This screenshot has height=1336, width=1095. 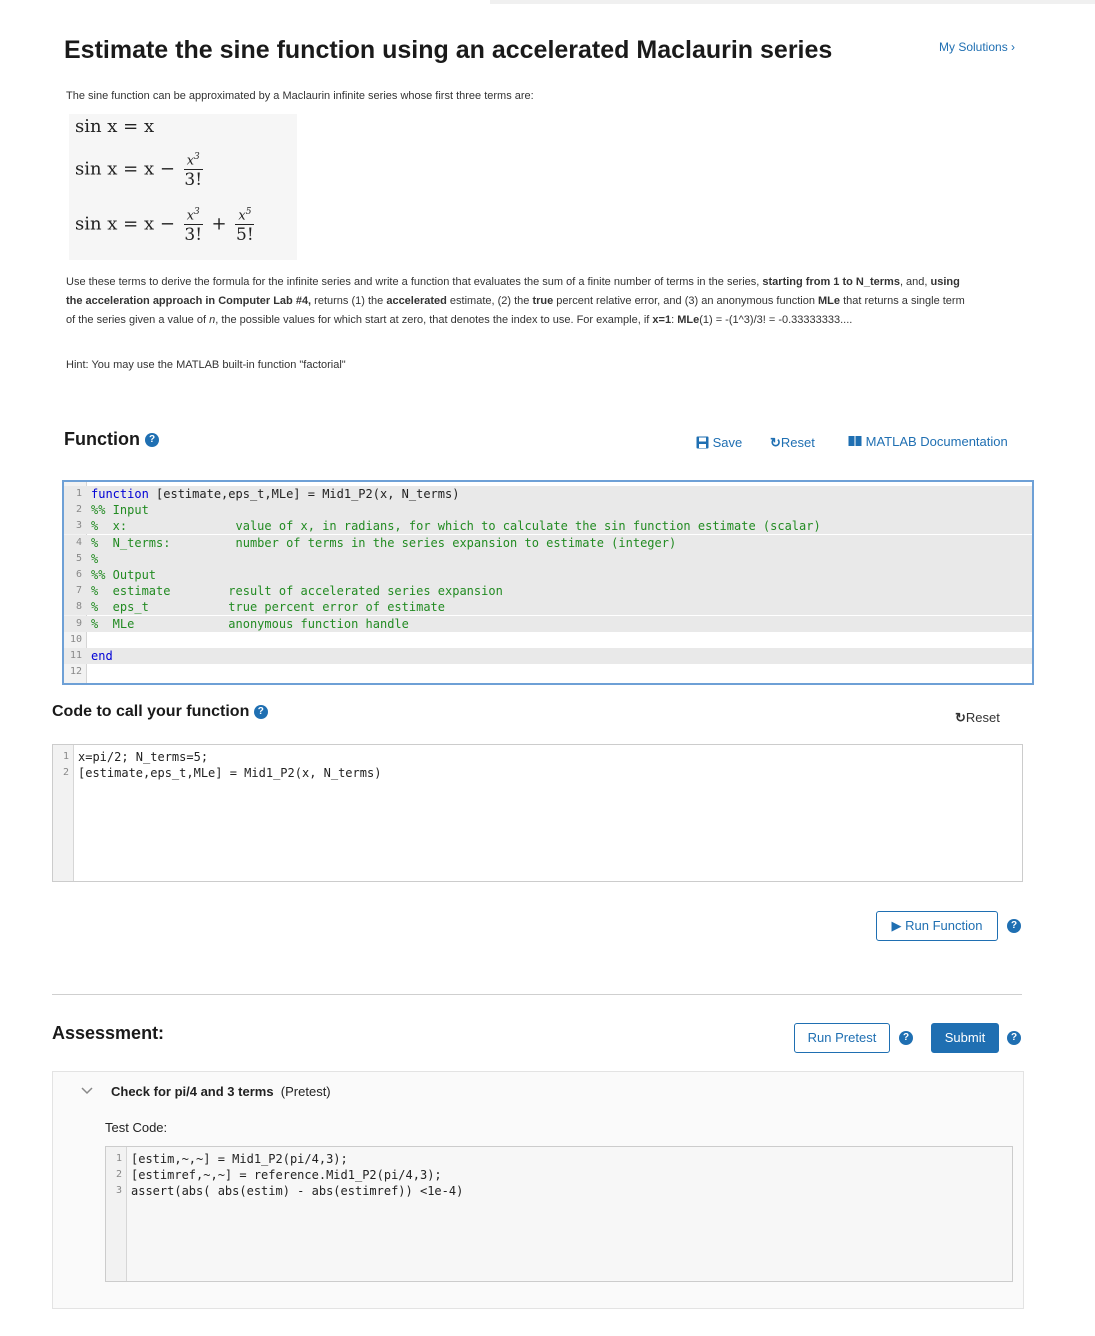 I want to click on code-line: 1 [estim,~,~] = Mid1_P2(pi/4,3);, so click(x=559, y=1159).